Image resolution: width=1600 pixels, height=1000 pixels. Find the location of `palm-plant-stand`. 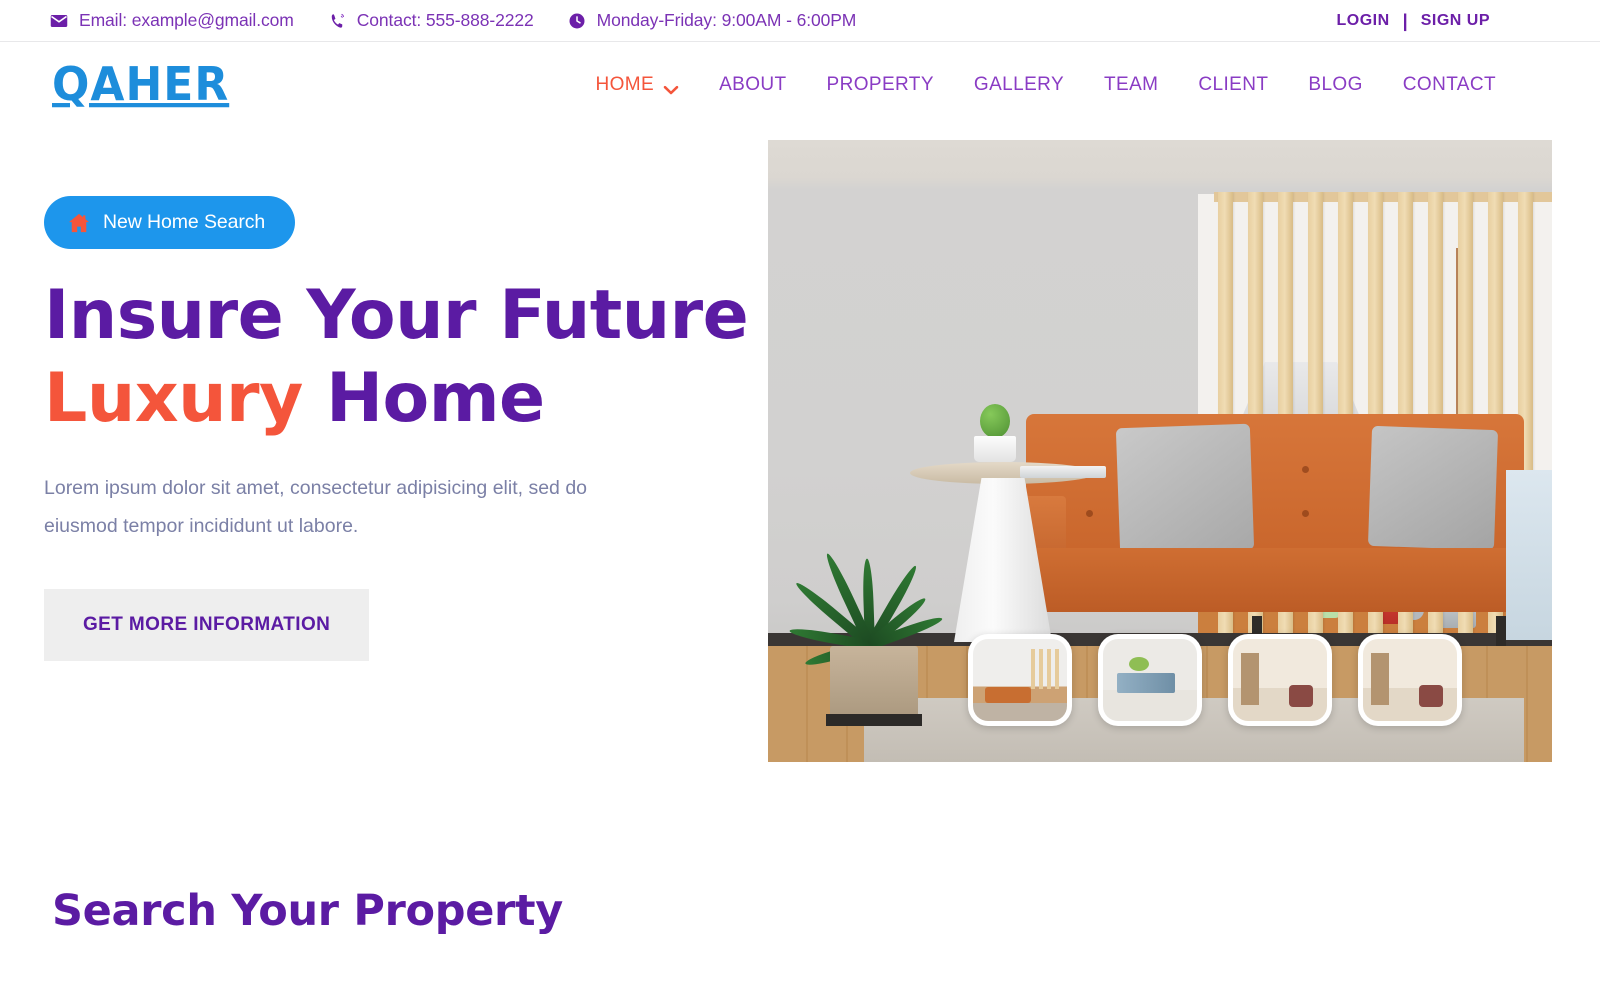

palm-plant-stand is located at coordinates (874, 720).